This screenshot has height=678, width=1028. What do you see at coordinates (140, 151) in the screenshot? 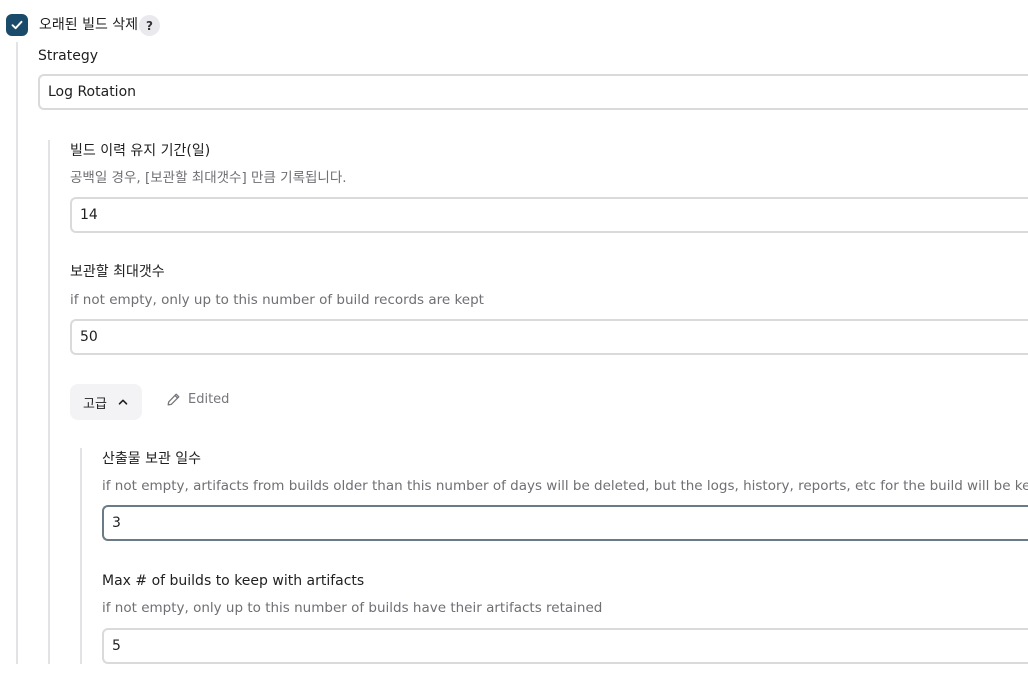
I see `days-to-keep-label: 빌드 이력 유지 기간(일)` at bounding box center [140, 151].